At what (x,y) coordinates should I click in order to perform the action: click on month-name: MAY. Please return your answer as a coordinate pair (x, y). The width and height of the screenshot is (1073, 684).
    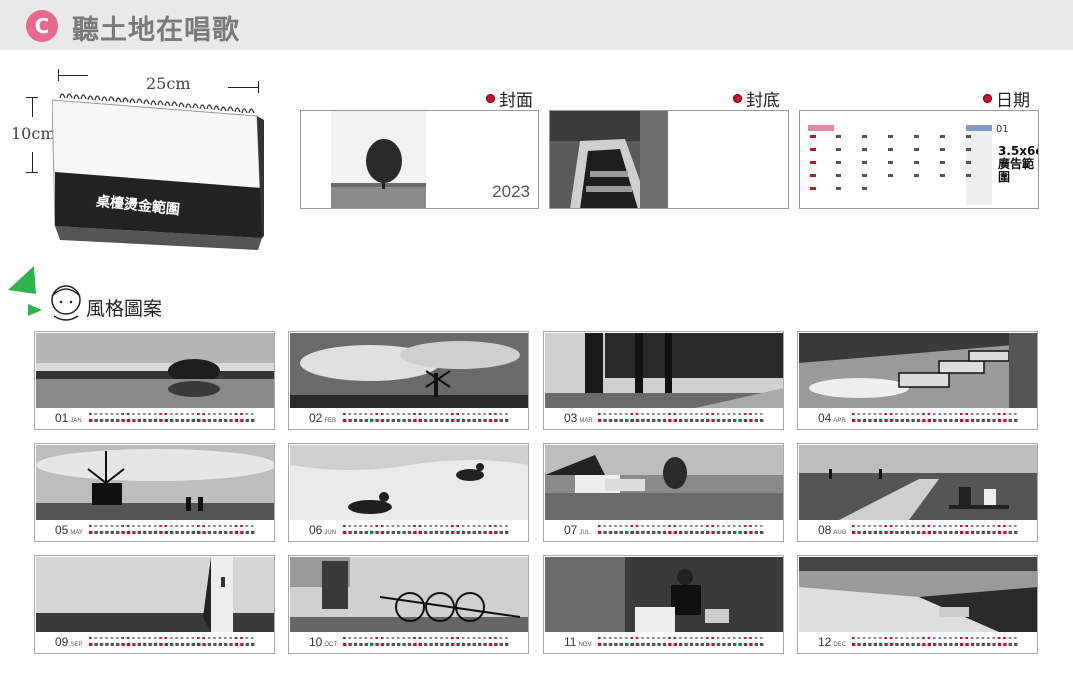
    Looking at the image, I should click on (76, 533).